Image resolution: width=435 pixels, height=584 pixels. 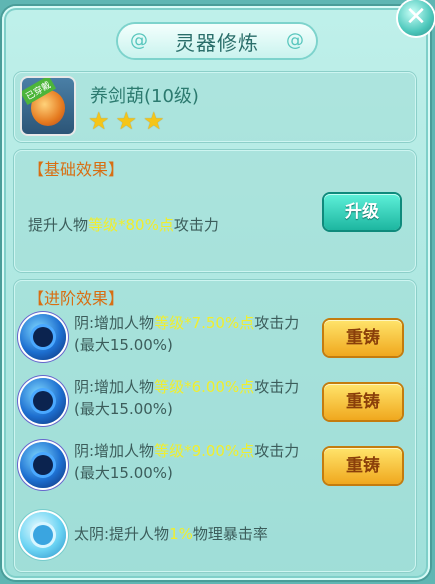 What do you see at coordinates (192, 334) in the screenshot?
I see `advanced-row-text: 阴:增加人物等级*7.50%点攻击力(最大15.00%)` at bounding box center [192, 334].